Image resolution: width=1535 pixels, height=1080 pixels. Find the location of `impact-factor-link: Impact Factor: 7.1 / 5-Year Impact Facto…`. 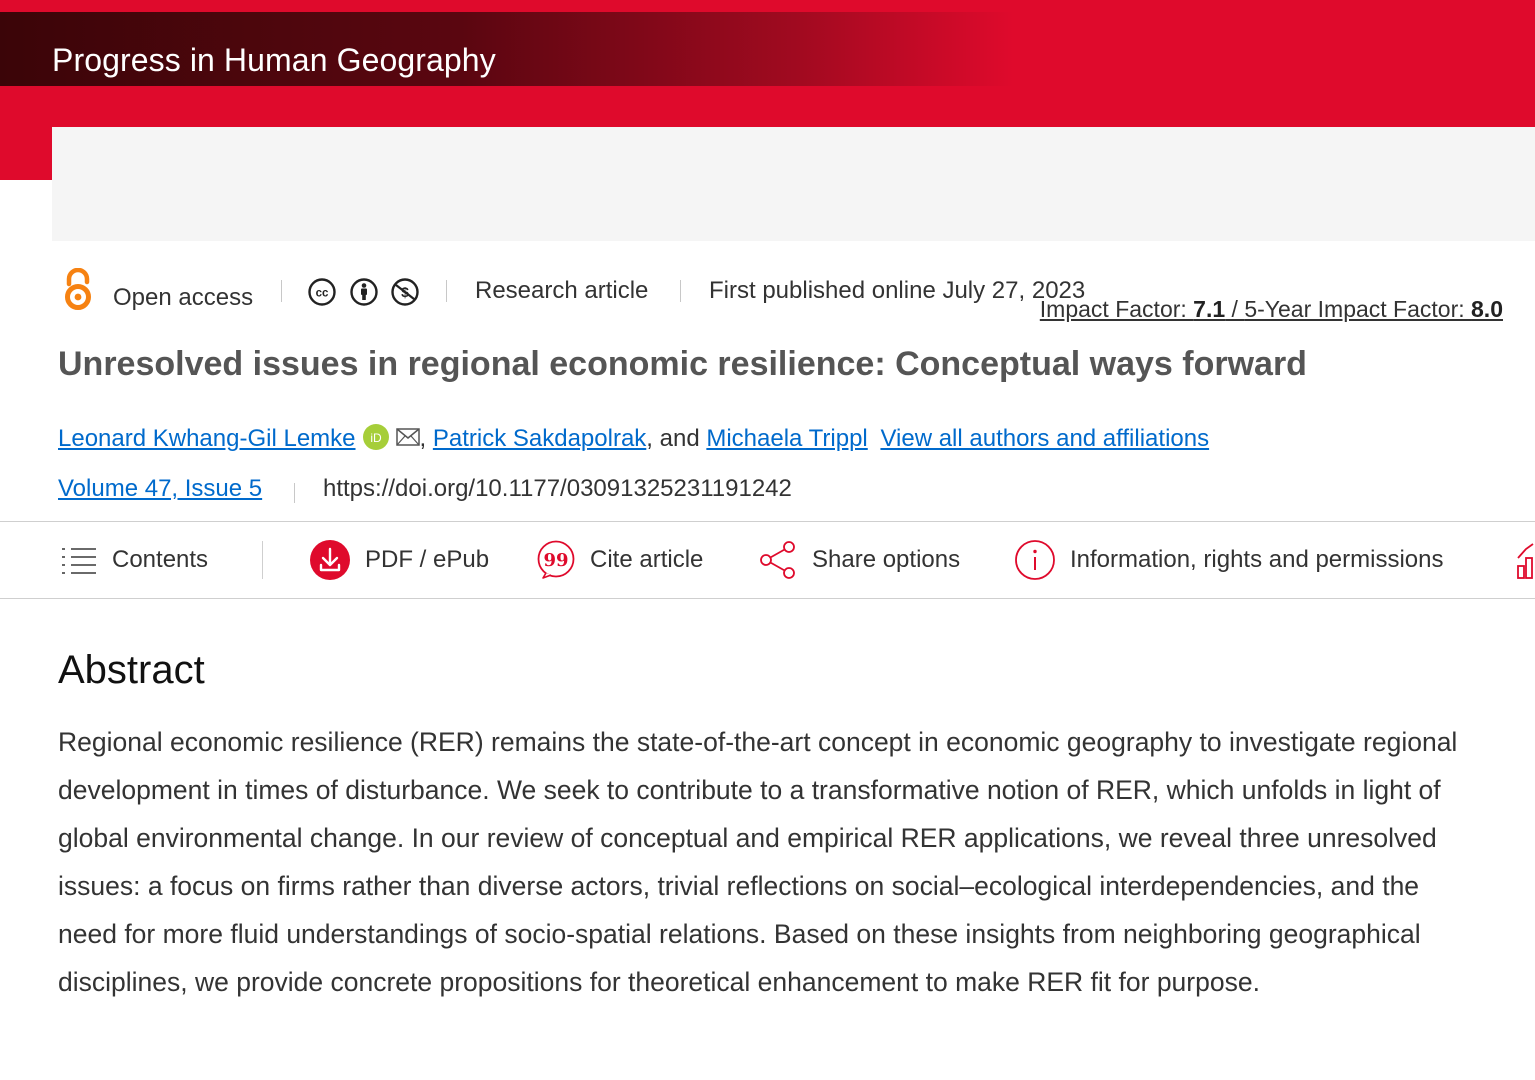

impact-factor-link: Impact Factor: 7.1 / 5-Year Impact Facto… is located at coordinates (1271, 309).